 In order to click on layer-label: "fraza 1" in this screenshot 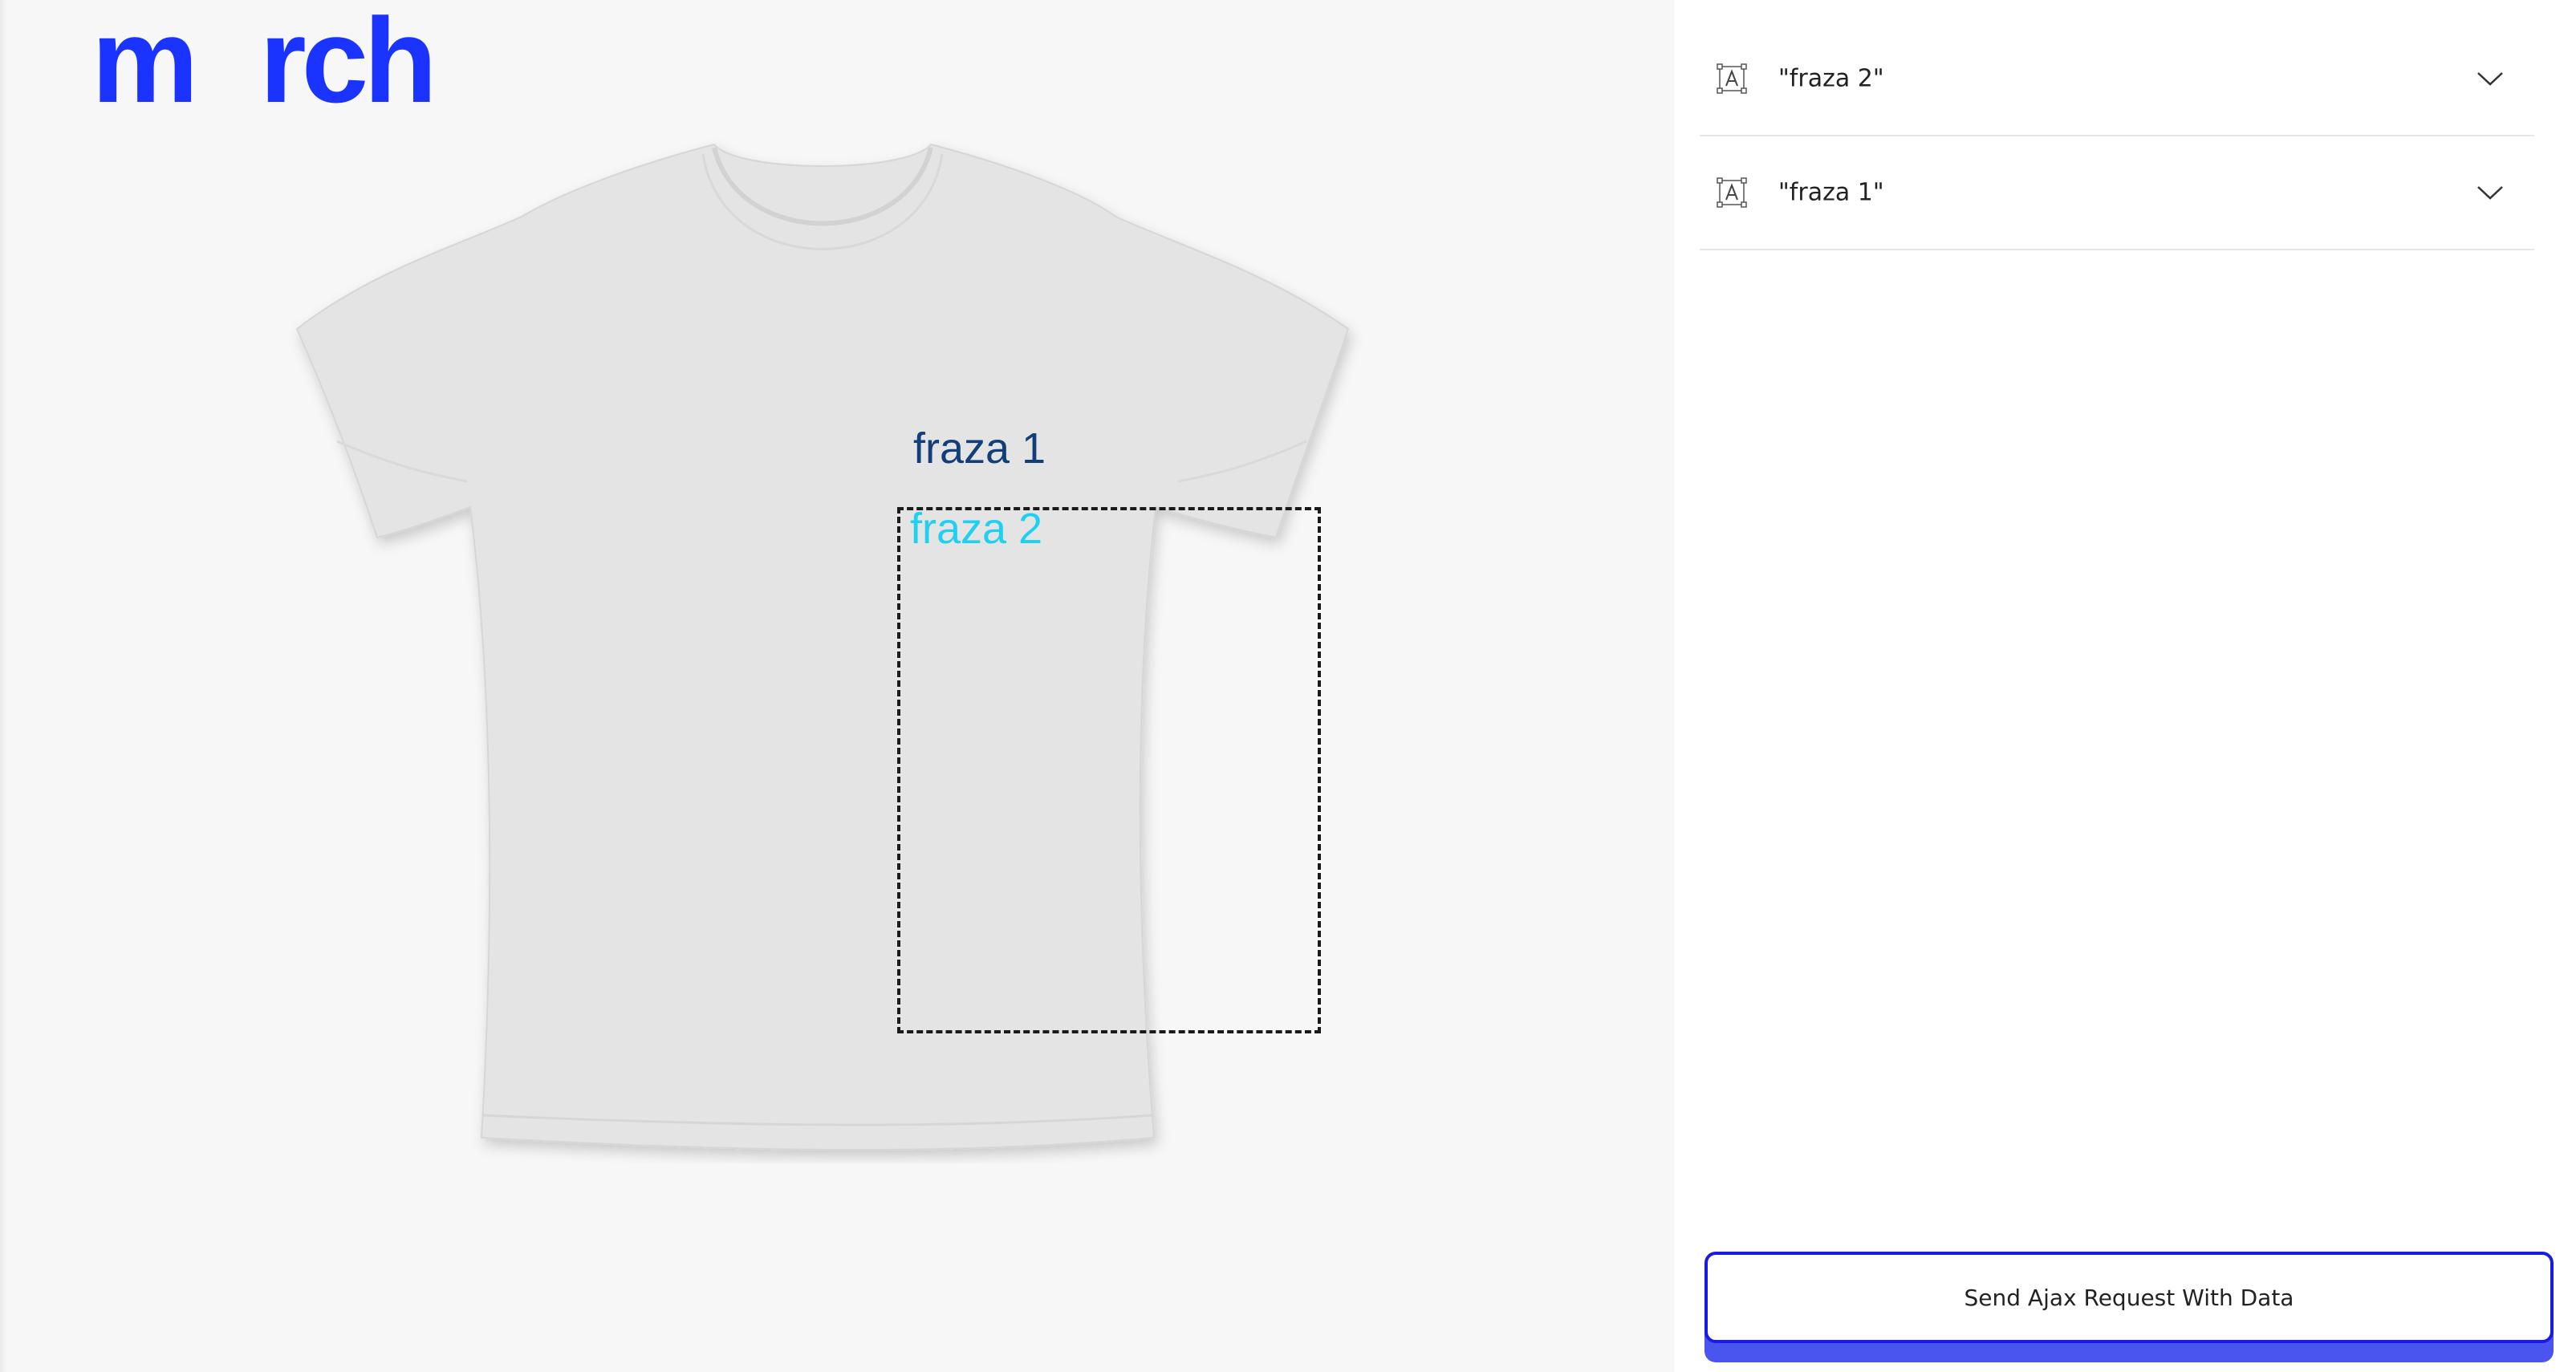, I will do `click(1831, 192)`.